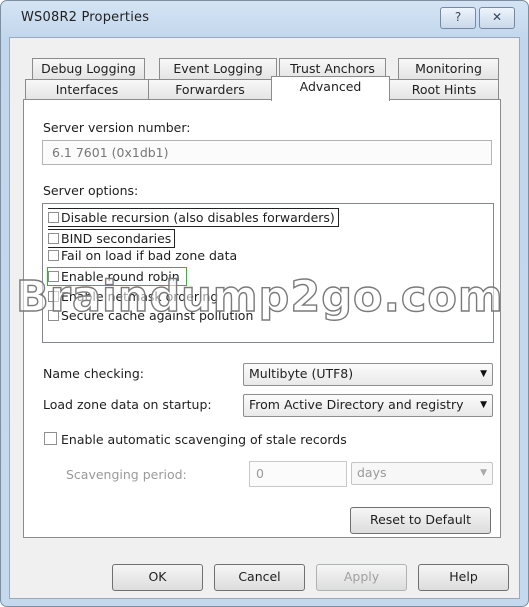 This screenshot has width=529, height=607. Describe the element at coordinates (149, 255) in the screenshot. I see `option-label: Fail on load if bad zone data` at that location.